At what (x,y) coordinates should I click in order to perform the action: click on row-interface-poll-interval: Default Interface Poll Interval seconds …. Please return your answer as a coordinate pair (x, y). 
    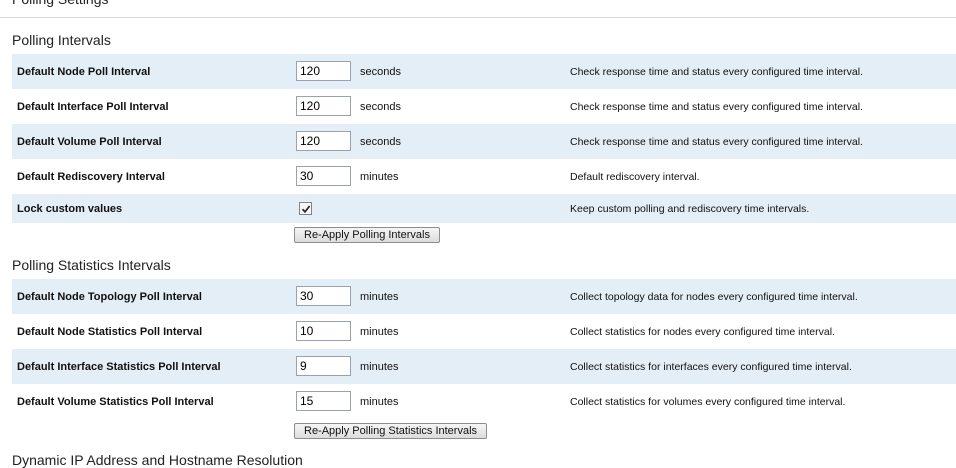
    Looking at the image, I should click on (484, 106).